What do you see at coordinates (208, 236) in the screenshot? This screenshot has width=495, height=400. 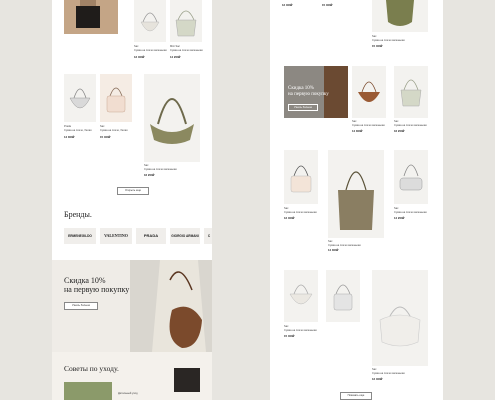 I see `brand-tile: C` at bounding box center [208, 236].